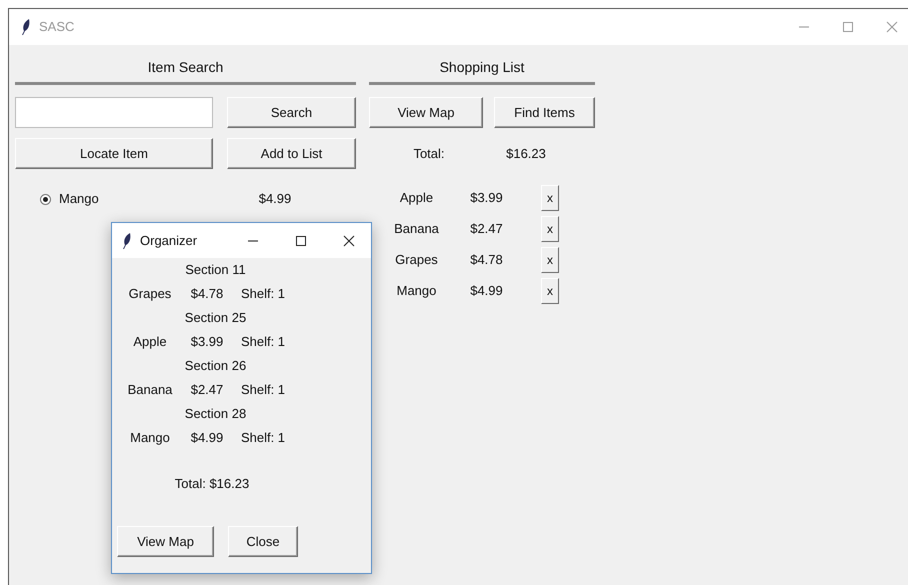 Image resolution: width=908 pixels, height=585 pixels. I want to click on total-text: Total: $16.23, so click(212, 484).